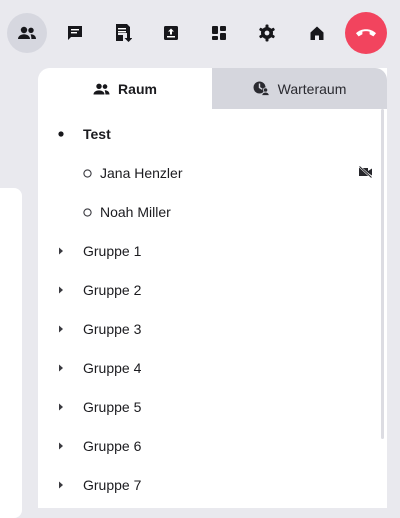 This screenshot has height=518, width=400. What do you see at coordinates (11, 353) in the screenshot?
I see `left-panel-edge` at bounding box center [11, 353].